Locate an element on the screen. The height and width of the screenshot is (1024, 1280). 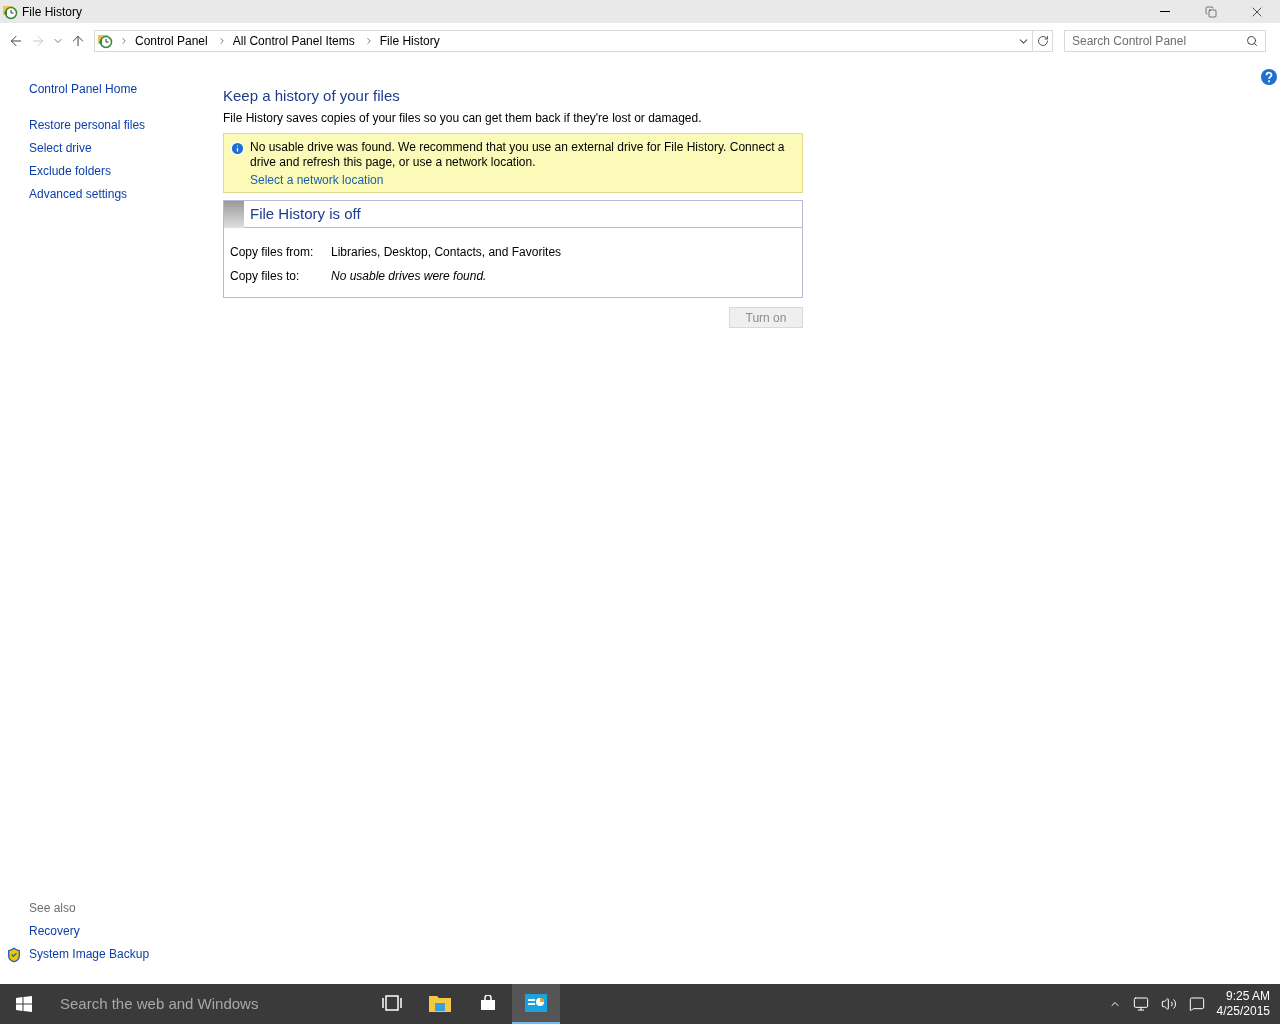
field-label: Copy files to: is located at coordinates (265, 276).